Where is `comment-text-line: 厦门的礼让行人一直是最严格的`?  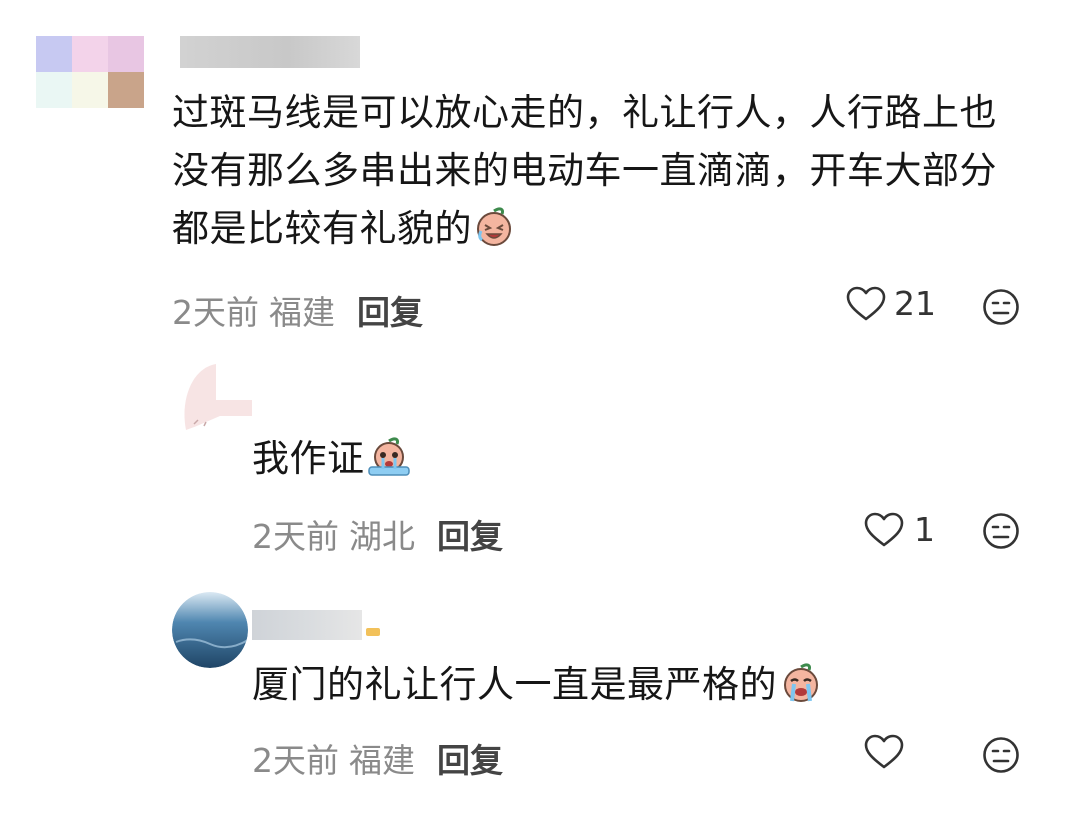
comment-text-line: 厦门的礼让行人一直是最严格的 is located at coordinates (514, 684).